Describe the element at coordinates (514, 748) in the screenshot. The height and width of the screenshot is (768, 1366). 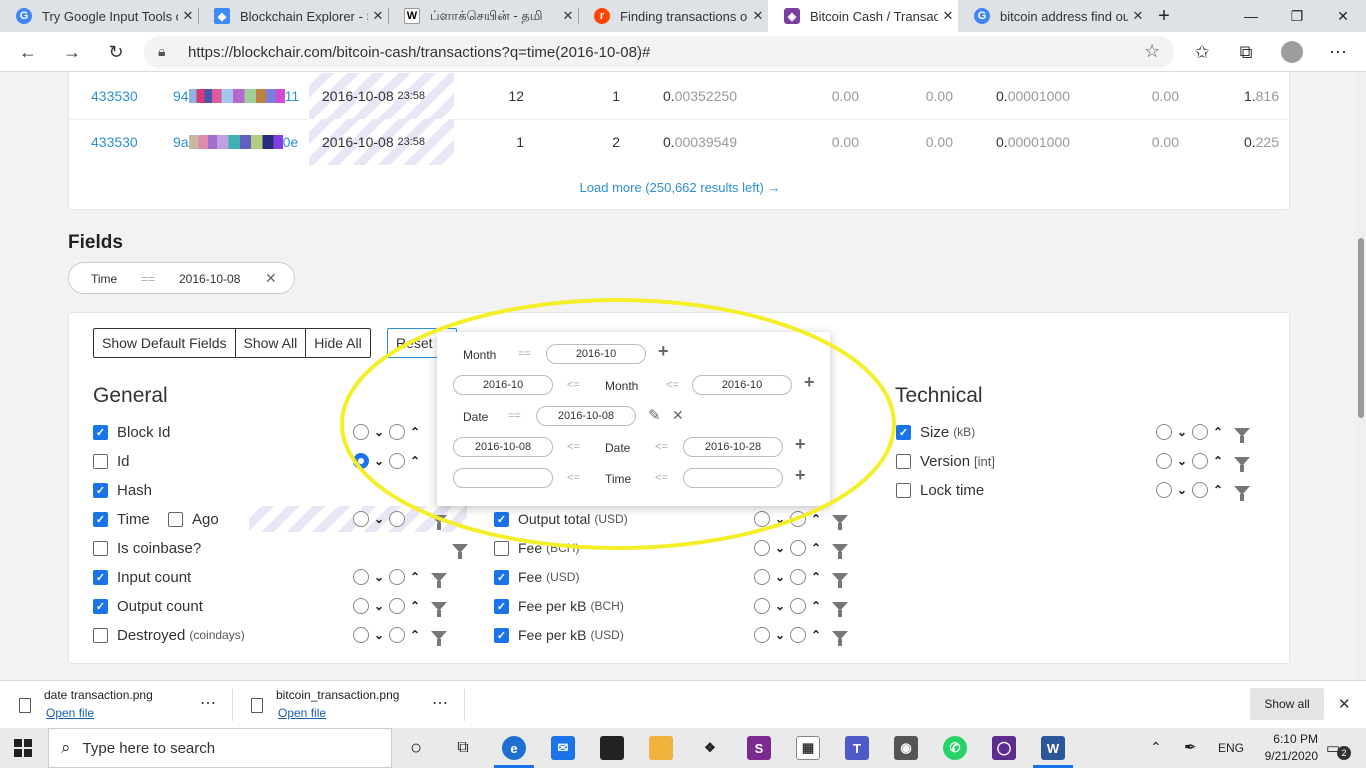
I see `edge-icon: e` at that location.